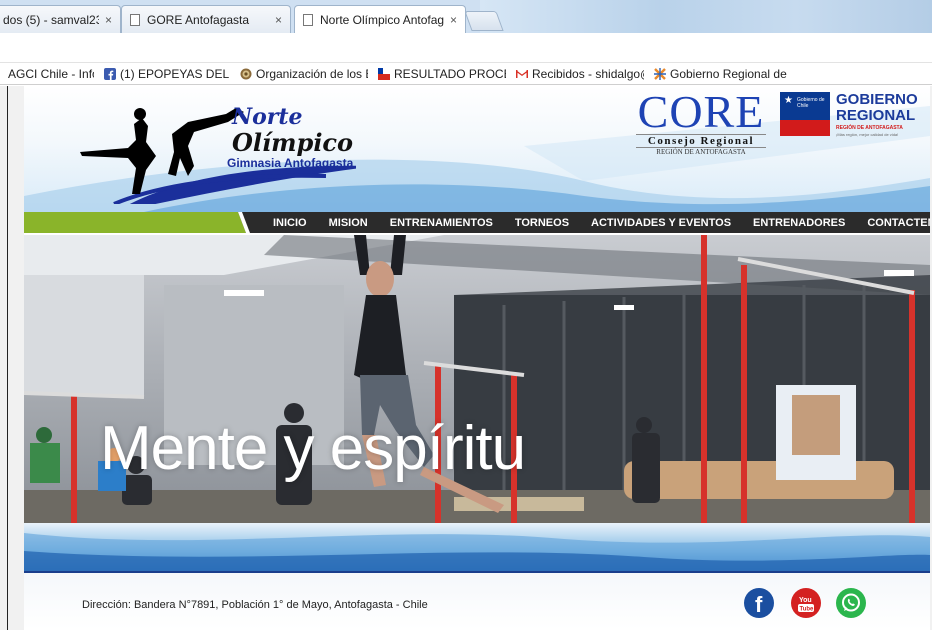 The height and width of the screenshot is (630, 932). Describe the element at coordinates (110, 73) in the screenshot. I see `facebook-icon` at that location.